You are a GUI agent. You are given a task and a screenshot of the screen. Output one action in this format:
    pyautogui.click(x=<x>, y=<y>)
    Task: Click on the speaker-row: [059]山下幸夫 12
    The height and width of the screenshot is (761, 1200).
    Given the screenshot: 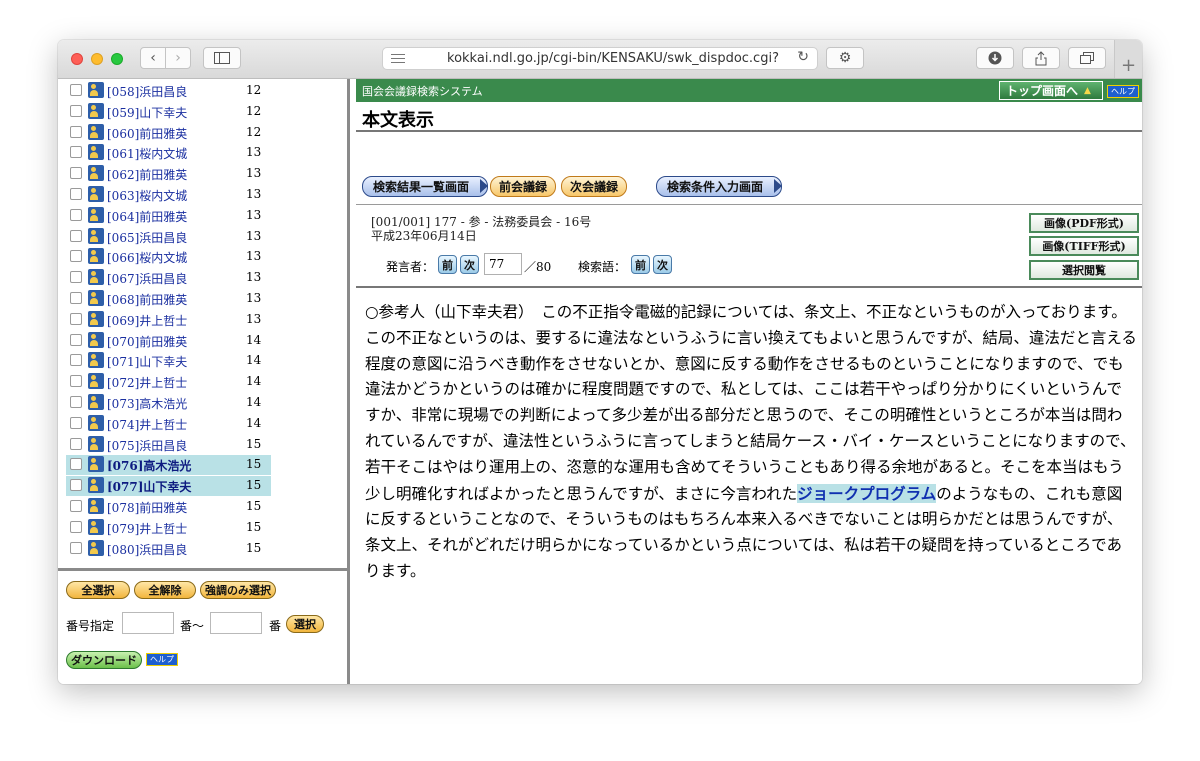 What is the action you would take?
    pyautogui.click(x=168, y=112)
    